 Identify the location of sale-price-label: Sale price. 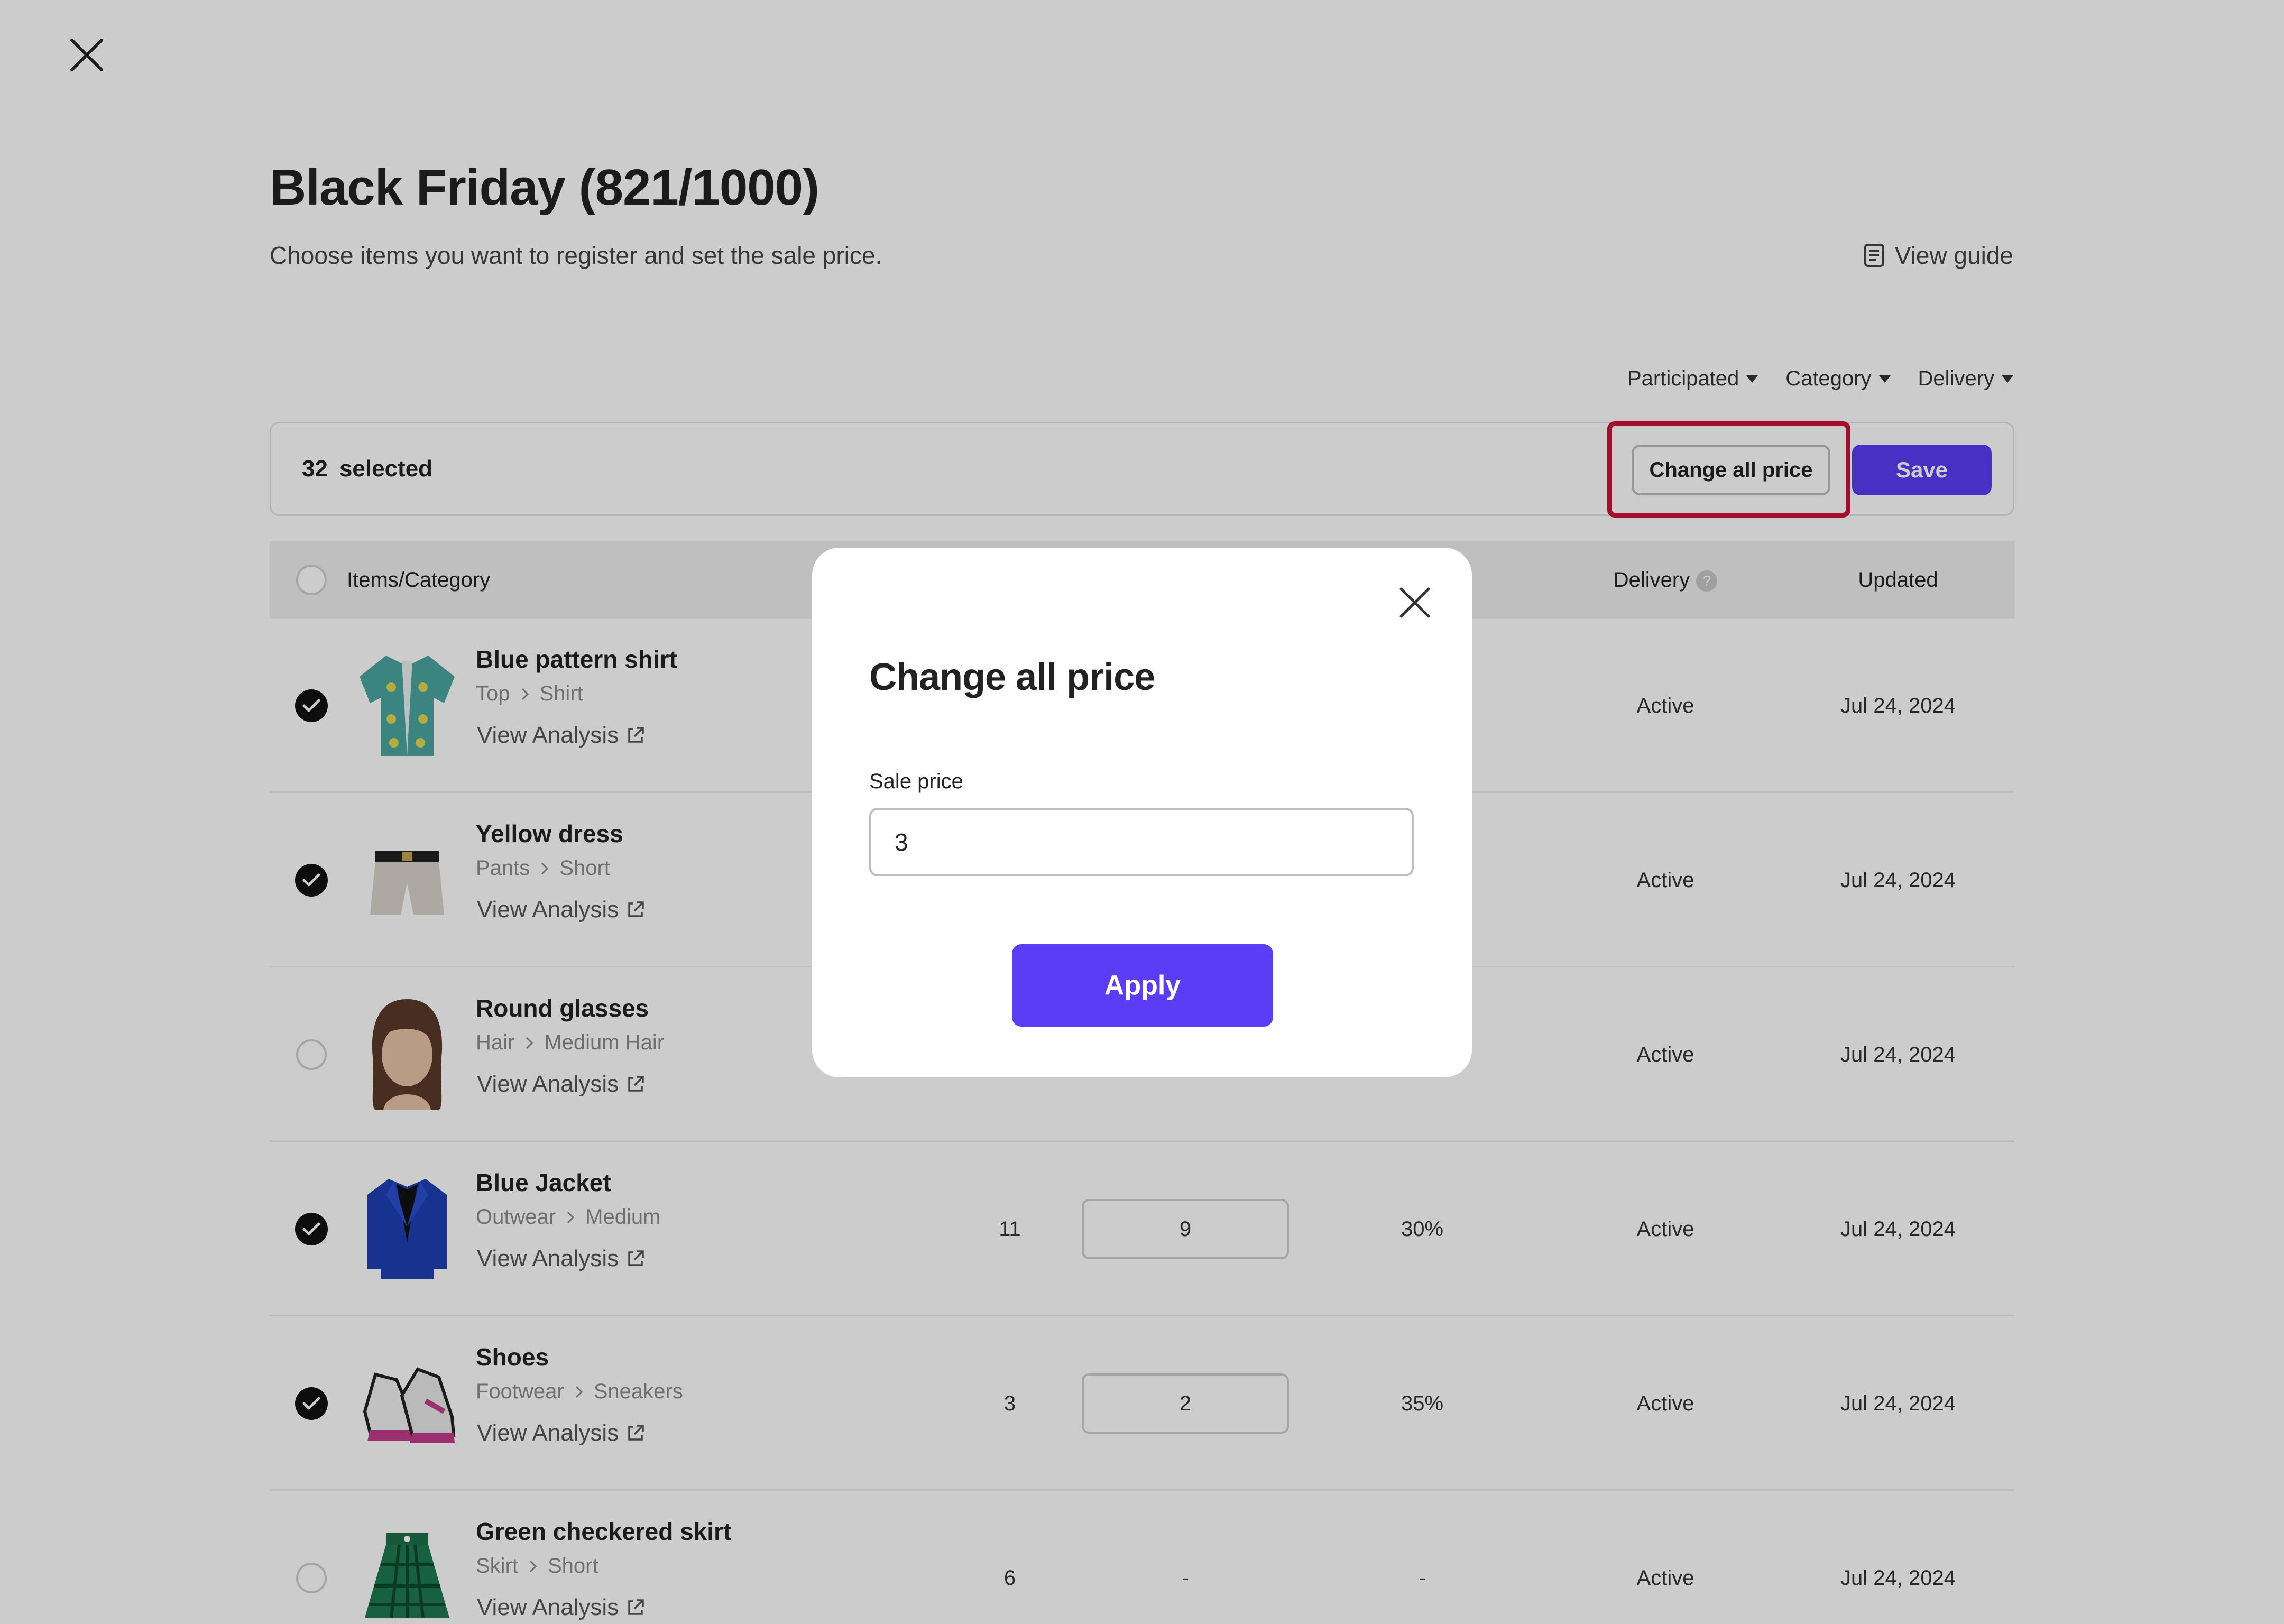
(916, 781).